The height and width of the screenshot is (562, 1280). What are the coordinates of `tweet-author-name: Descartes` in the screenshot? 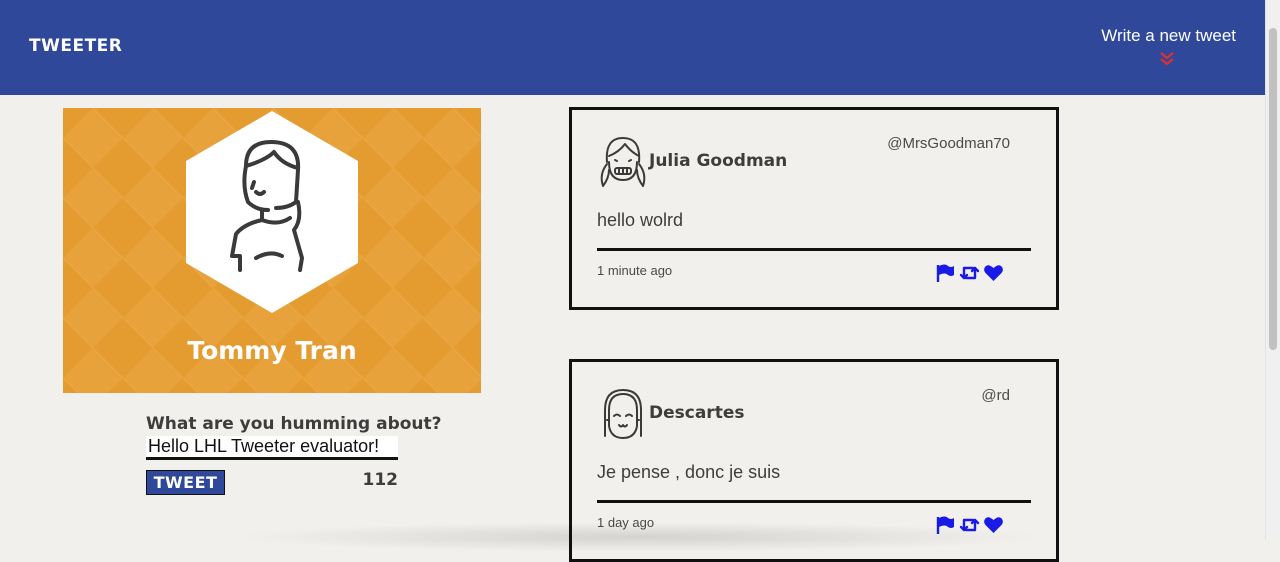 It's located at (696, 413).